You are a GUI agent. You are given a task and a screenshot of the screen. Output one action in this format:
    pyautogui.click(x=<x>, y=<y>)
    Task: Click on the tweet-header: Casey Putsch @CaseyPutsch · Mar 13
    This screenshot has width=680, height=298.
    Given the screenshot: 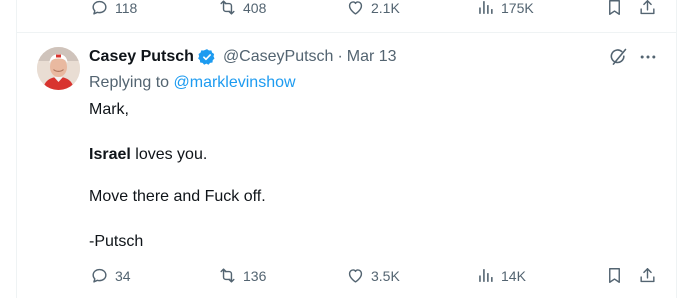 What is the action you would take?
    pyautogui.click(x=243, y=57)
    